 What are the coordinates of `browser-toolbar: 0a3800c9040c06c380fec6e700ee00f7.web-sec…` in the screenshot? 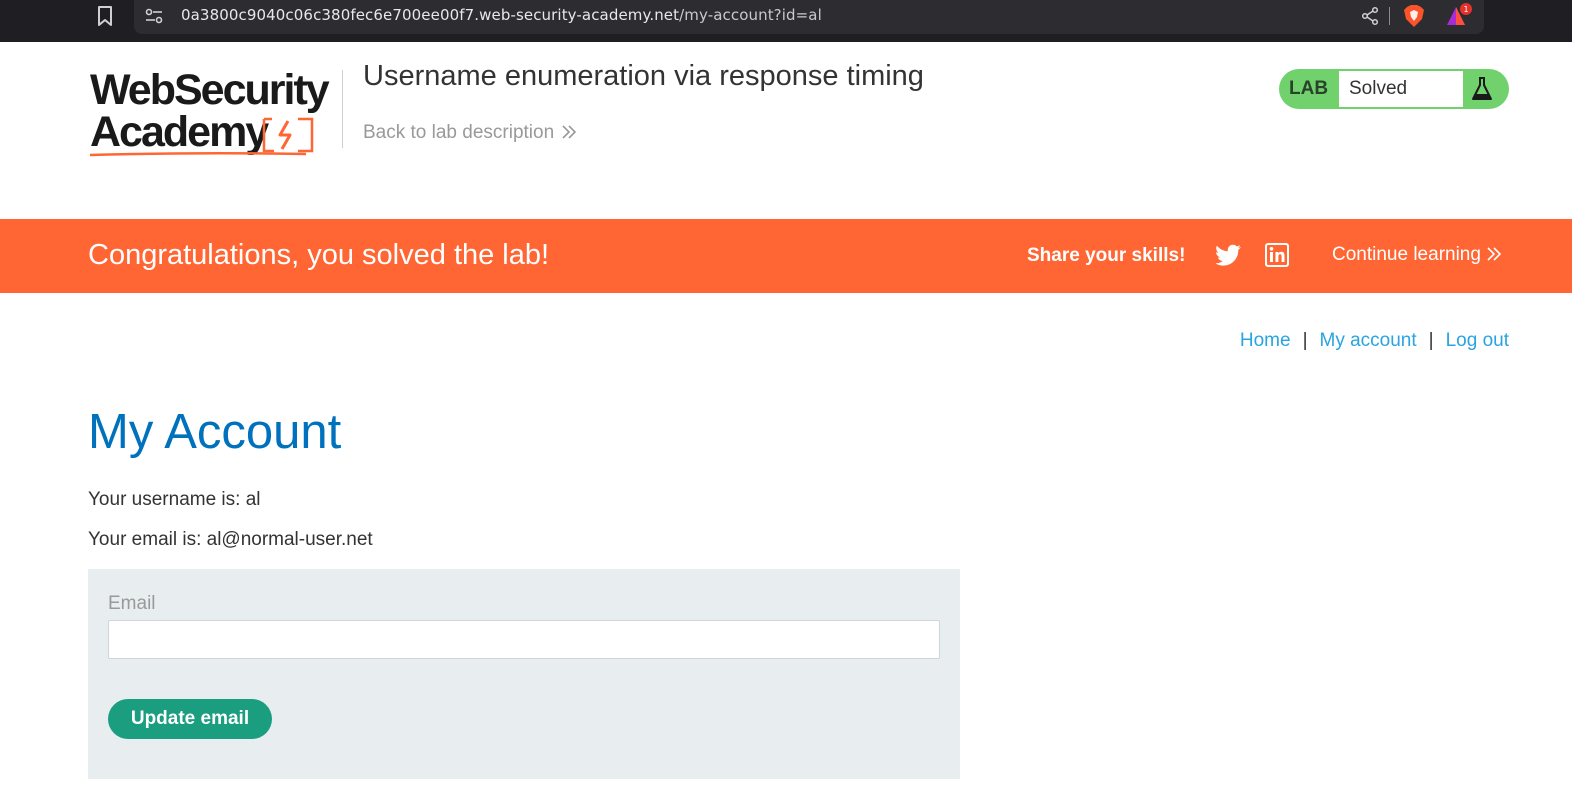 It's located at (786, 21).